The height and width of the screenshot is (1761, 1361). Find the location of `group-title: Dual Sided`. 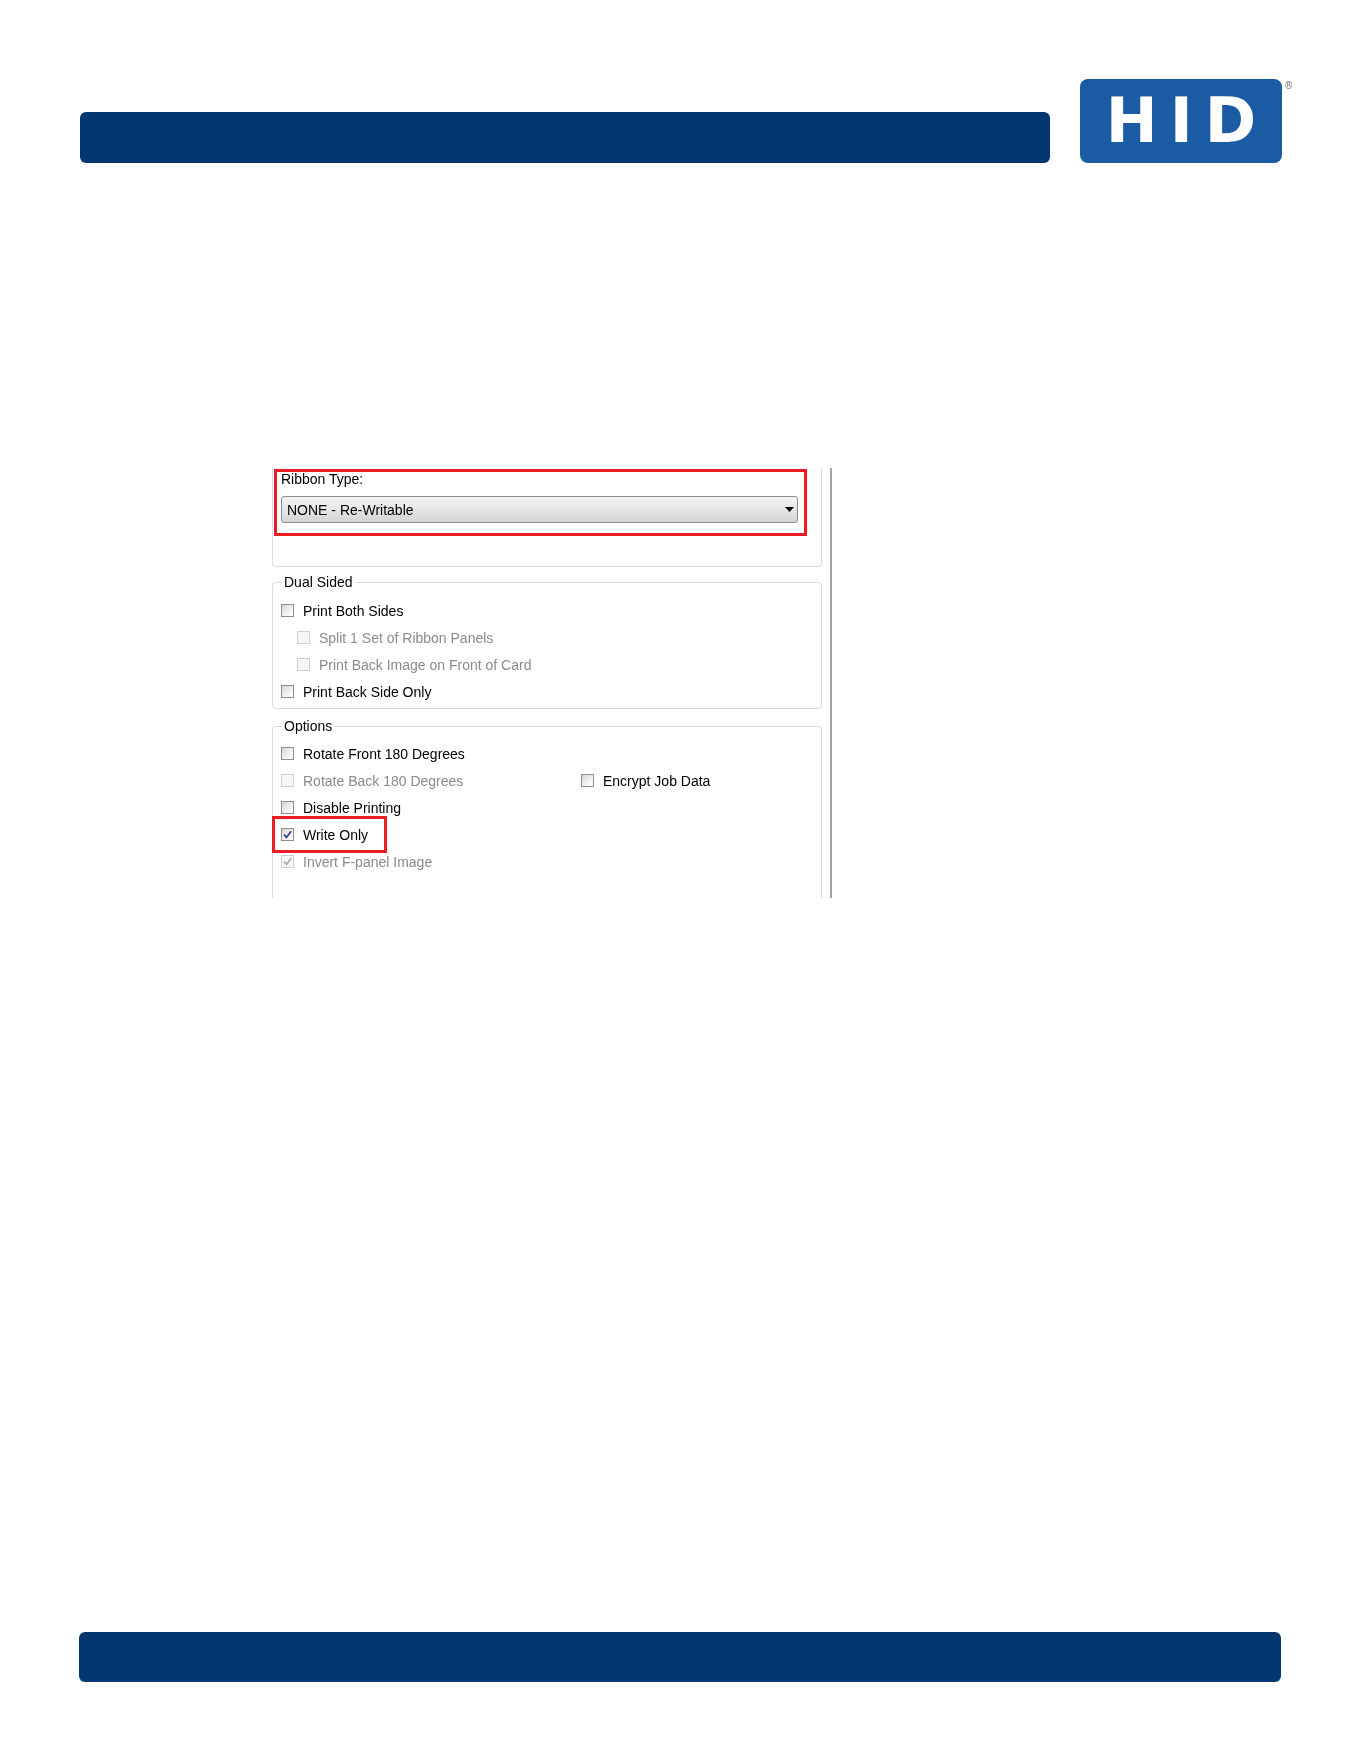

group-title: Dual Sided is located at coordinates (318, 582).